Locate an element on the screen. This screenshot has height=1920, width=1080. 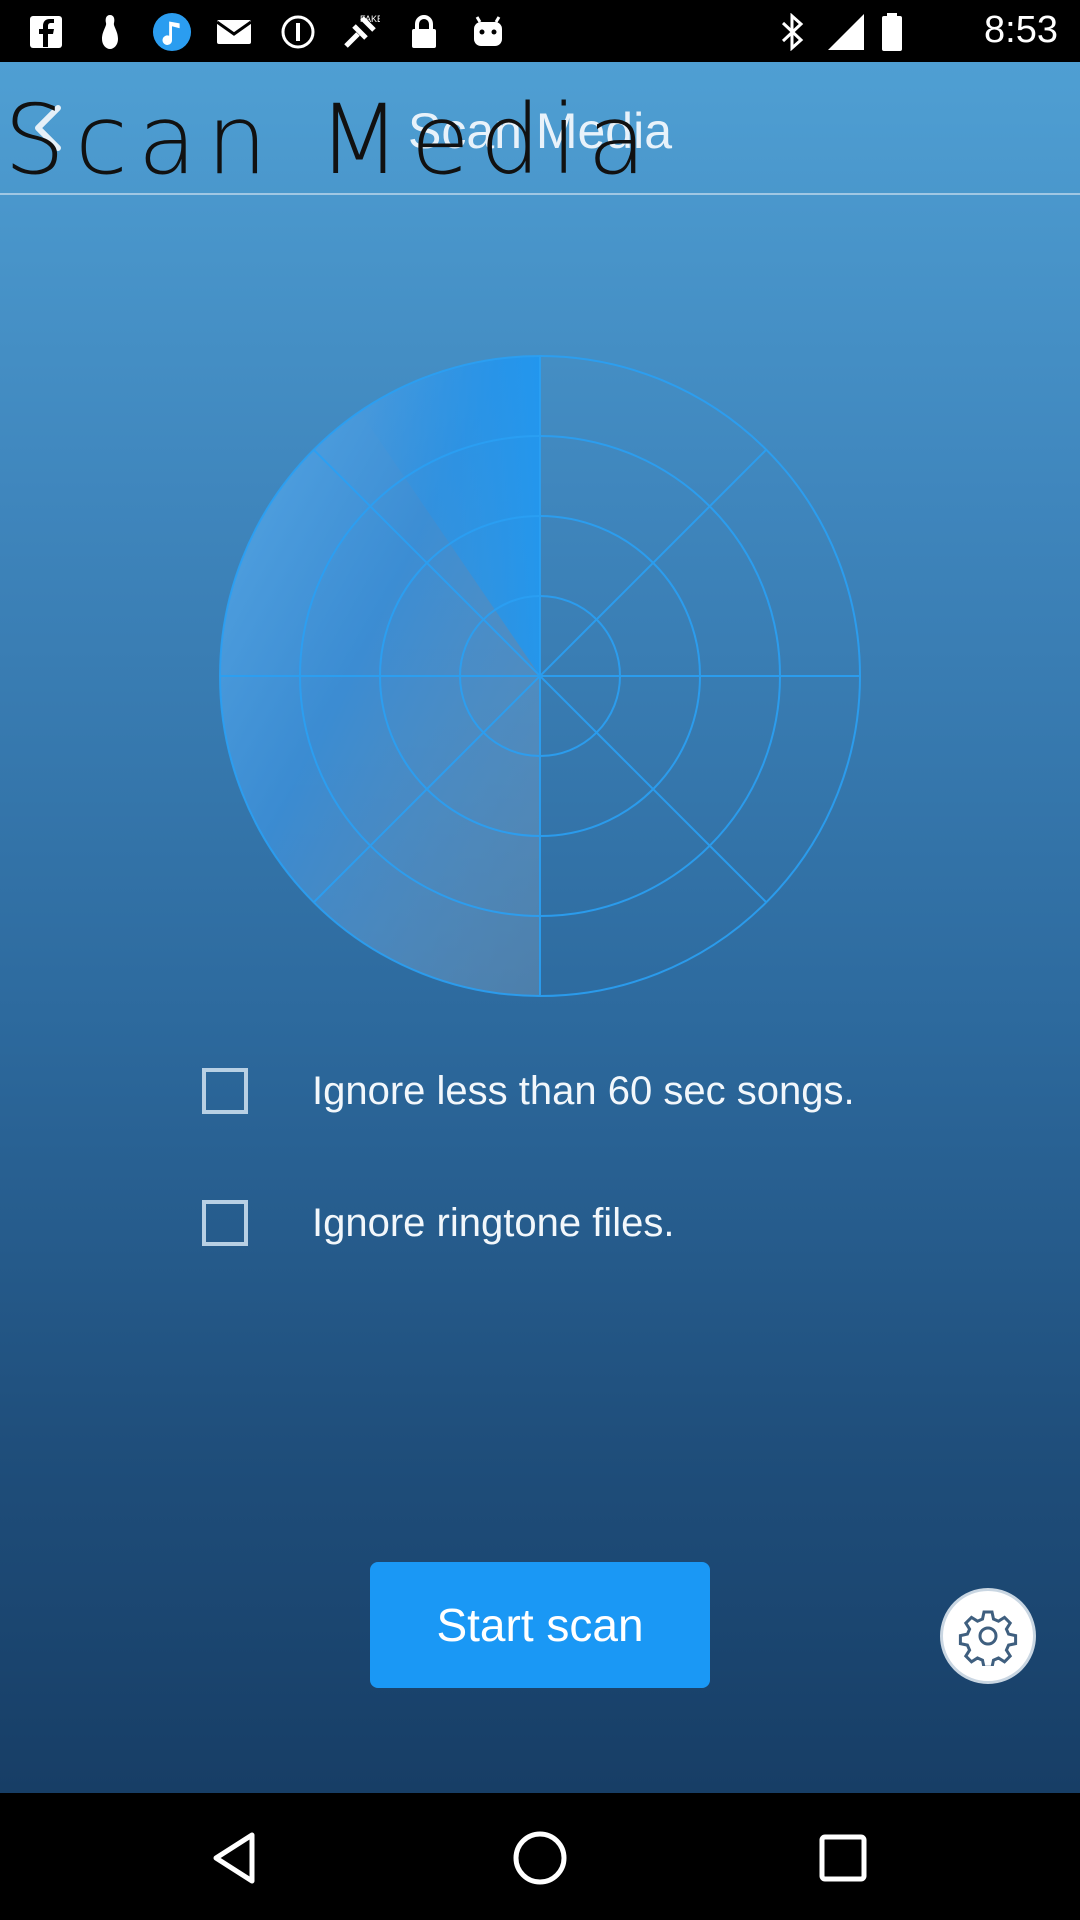
option-ignore-short-songs: Ignore less than 60 sec songs. is located at coordinates (528, 1091).